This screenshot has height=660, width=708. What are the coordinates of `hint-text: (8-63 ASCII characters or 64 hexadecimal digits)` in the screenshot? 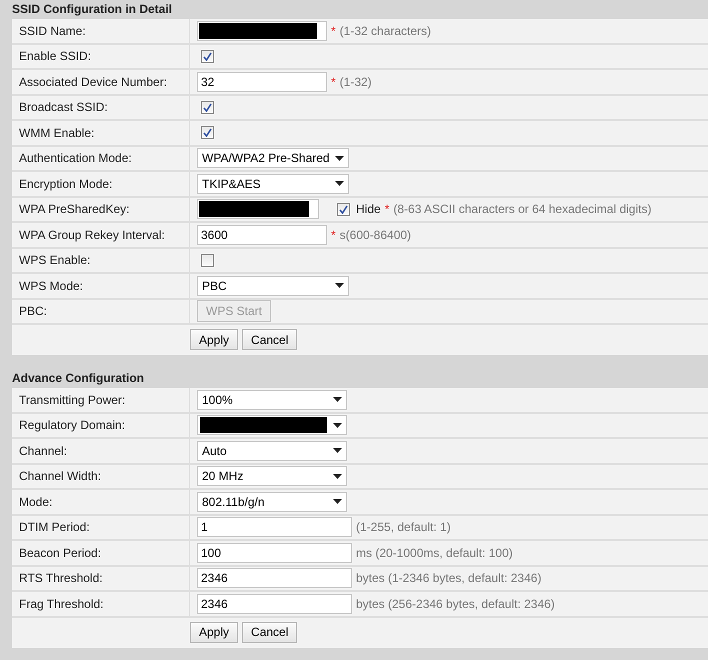 It's located at (522, 209).